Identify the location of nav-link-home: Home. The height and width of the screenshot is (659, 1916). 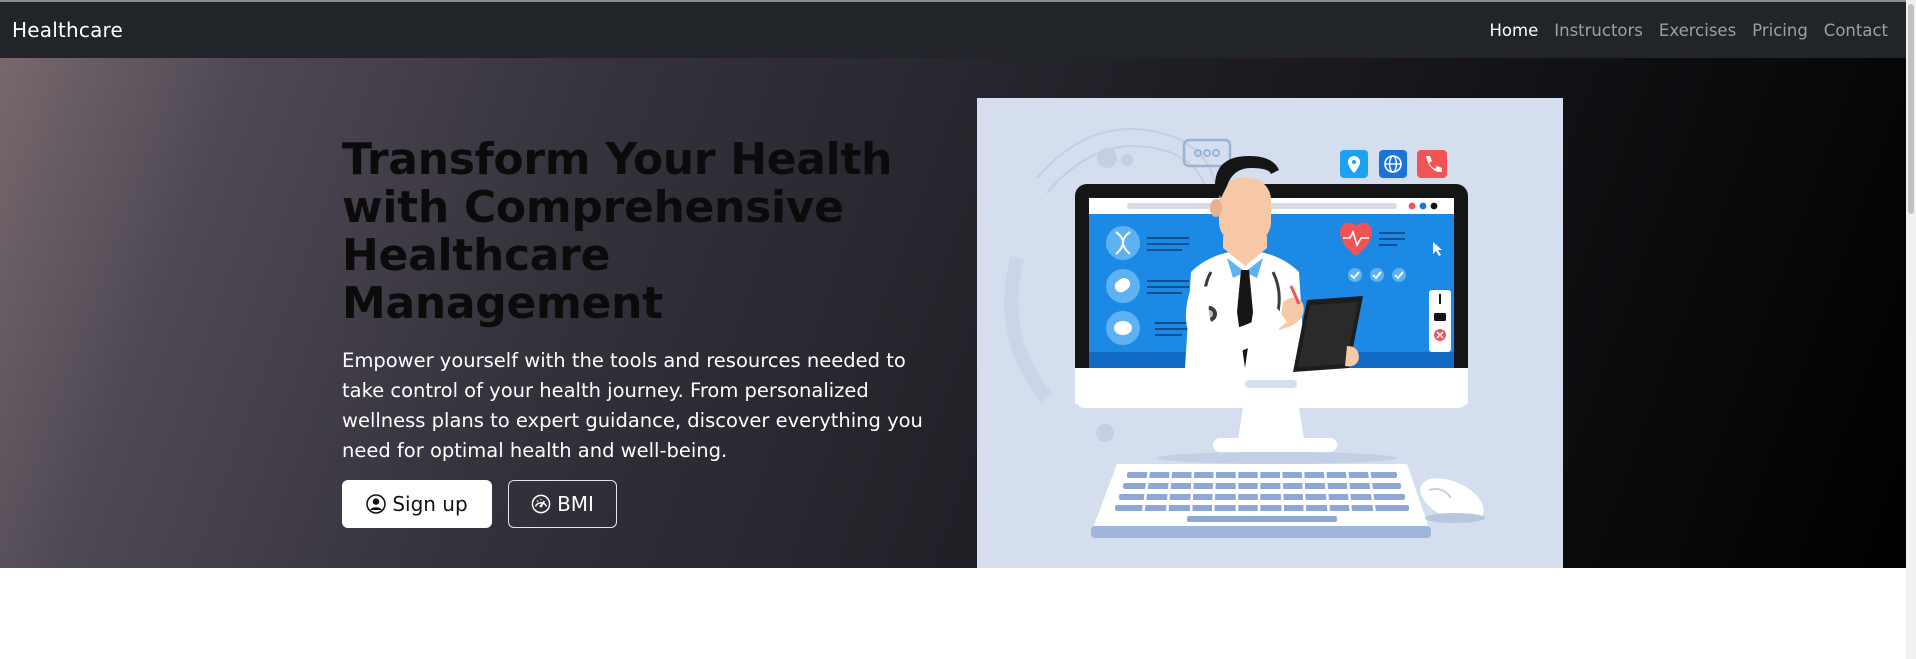
(1514, 30).